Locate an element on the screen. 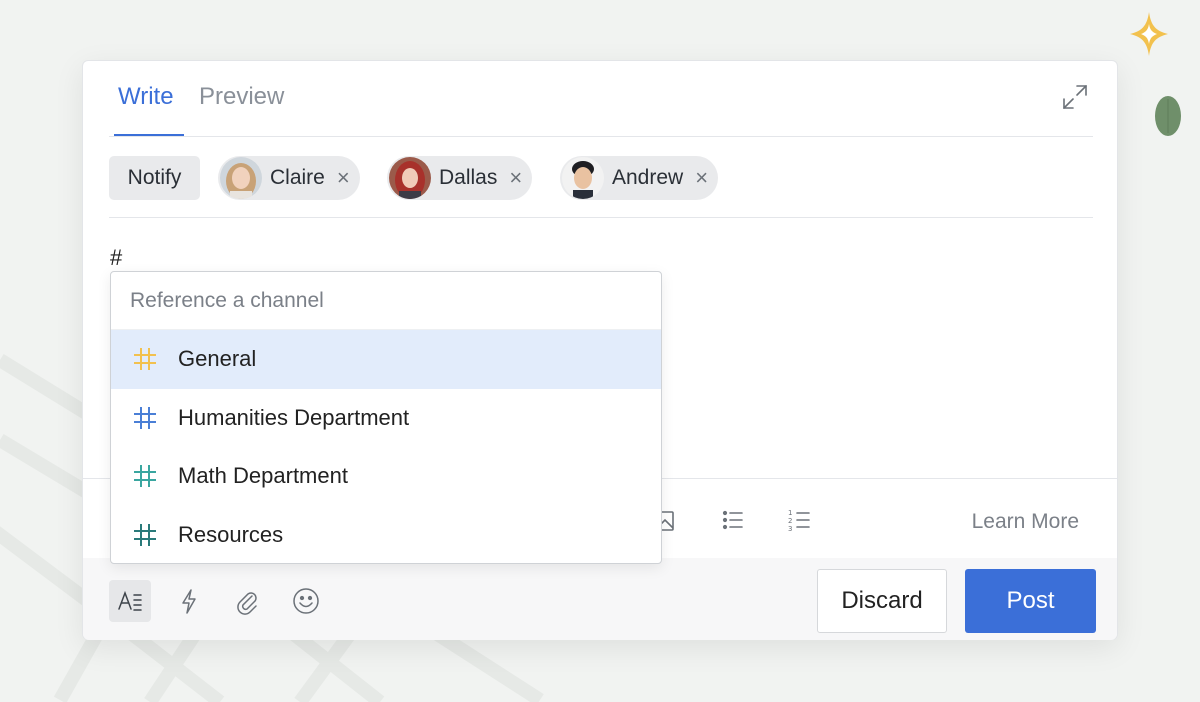  emoji-button is located at coordinates (306, 601).